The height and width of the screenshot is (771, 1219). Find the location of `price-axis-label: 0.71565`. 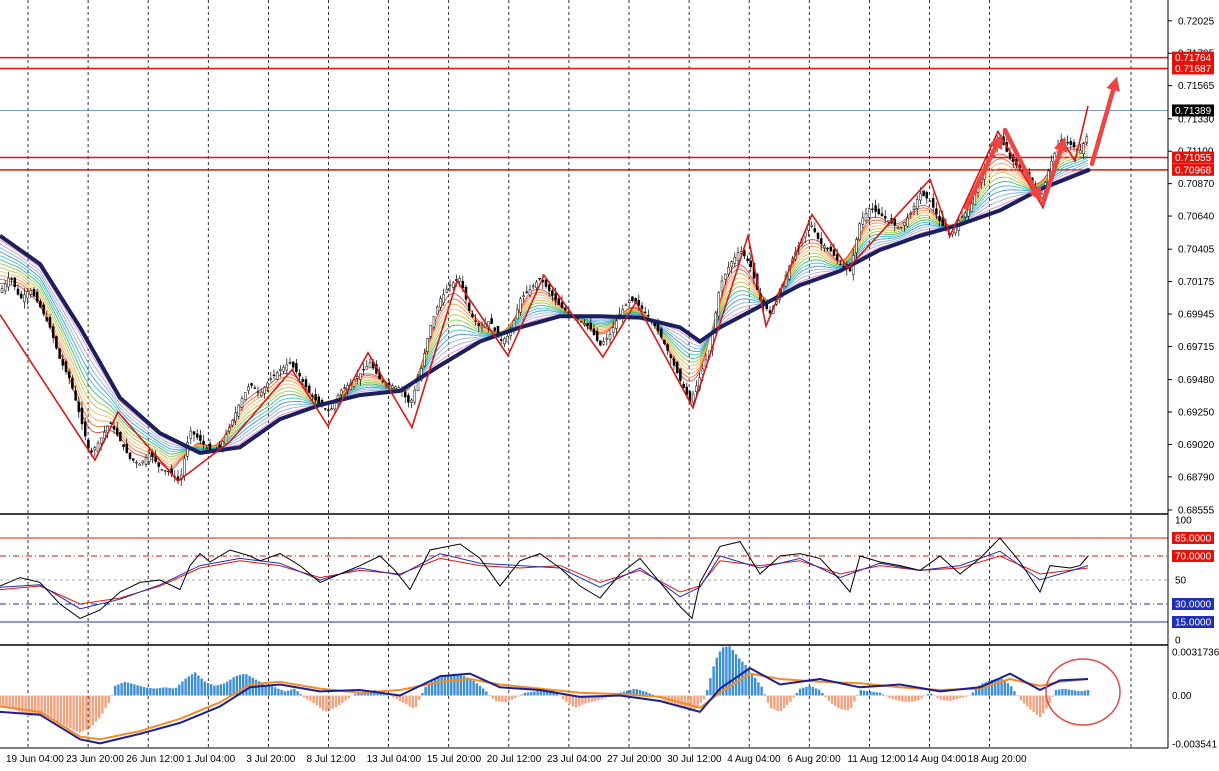

price-axis-label: 0.71565 is located at coordinates (1196, 86).